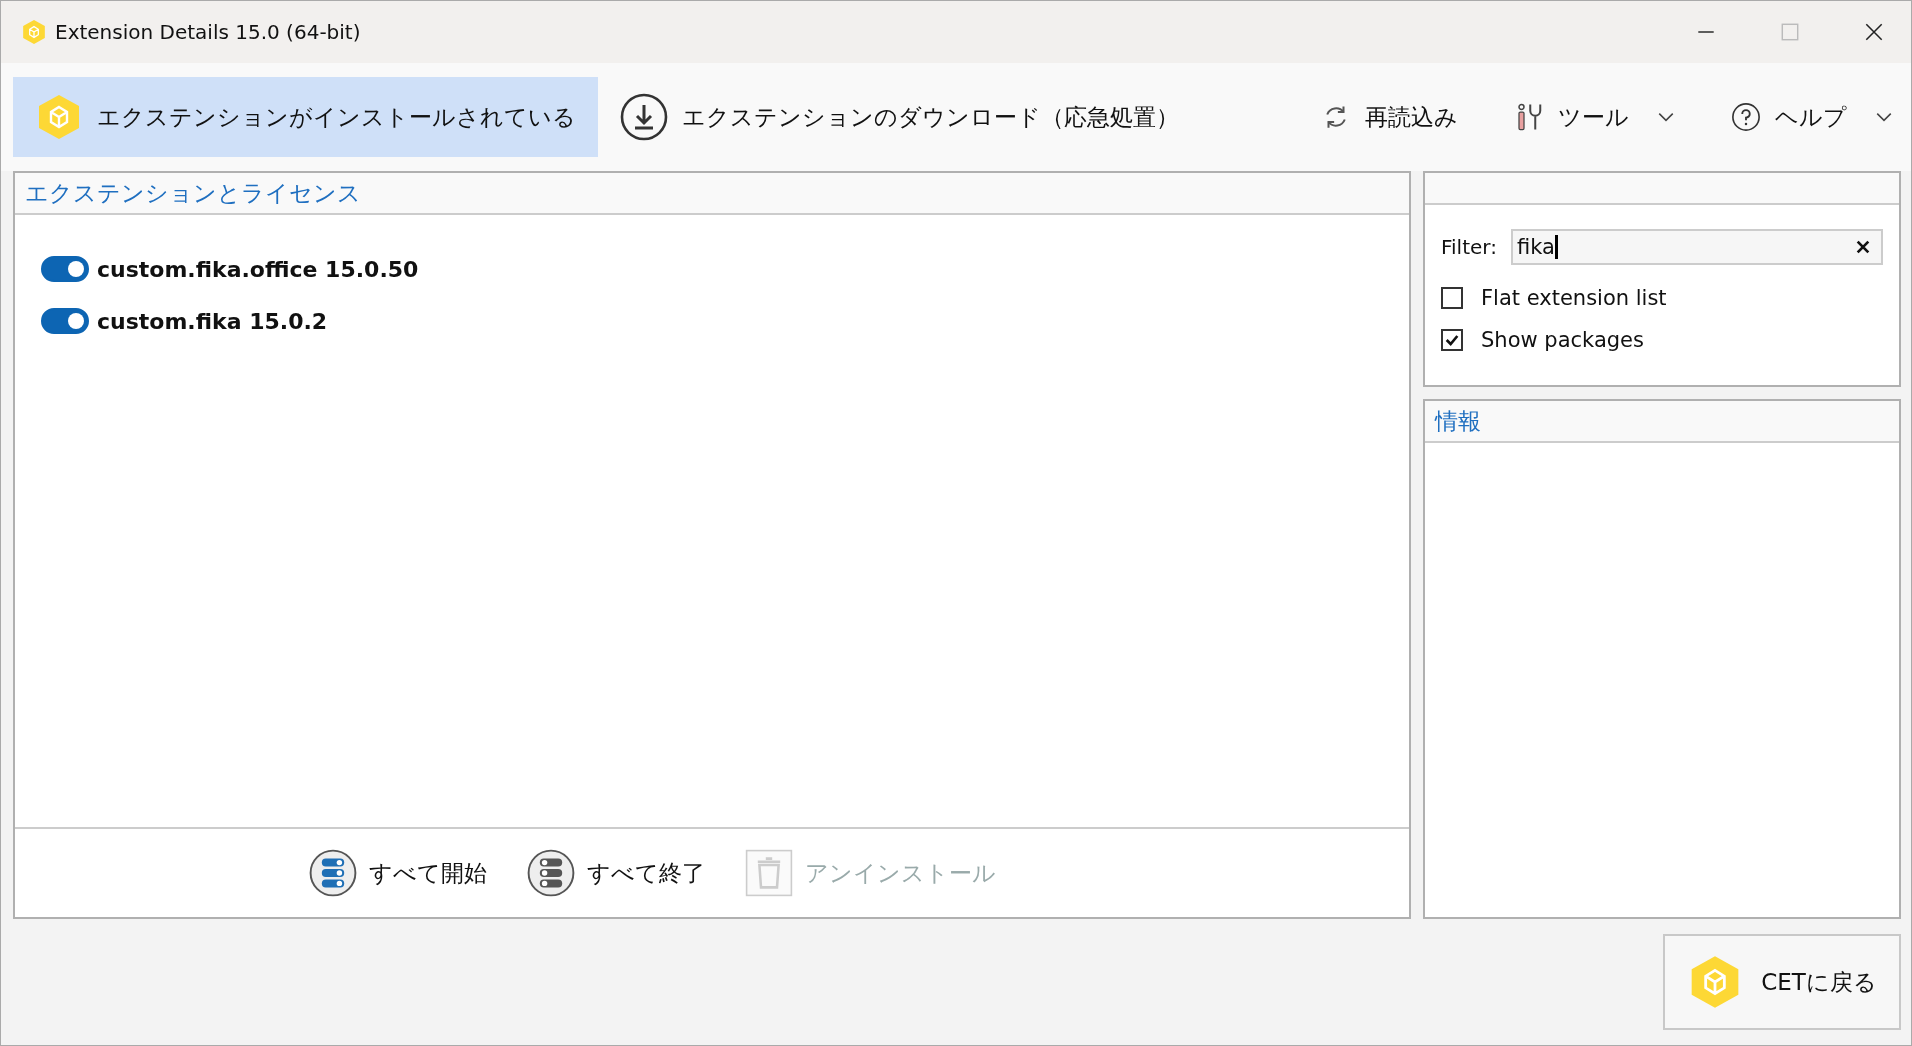 This screenshot has width=1912, height=1046. I want to click on filter-label: Filter:, so click(1469, 247).